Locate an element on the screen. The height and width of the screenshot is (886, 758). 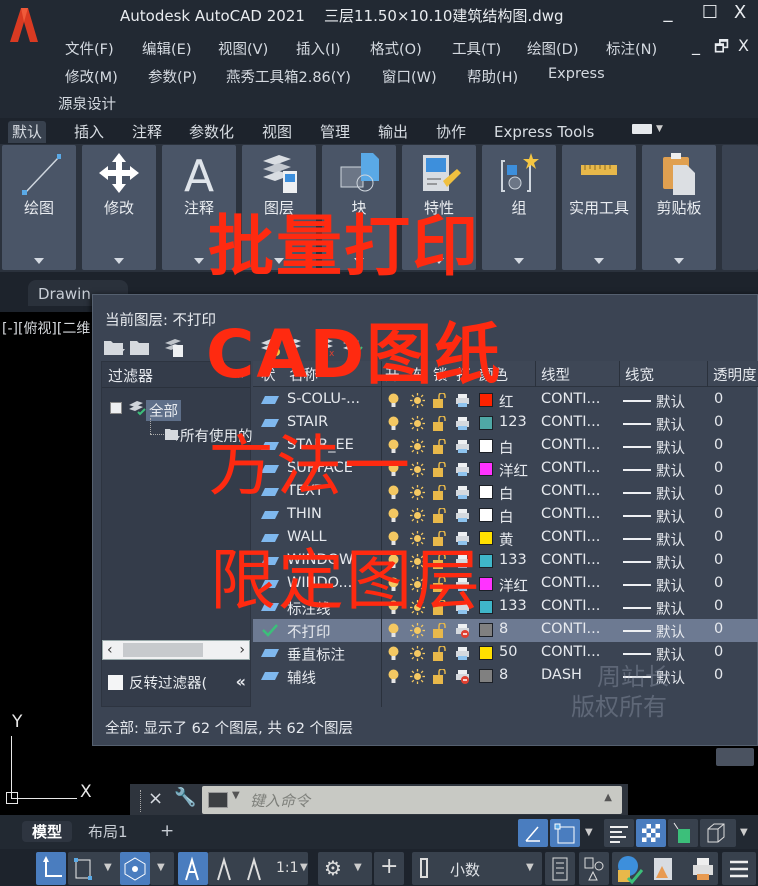
annotation-monitor-button: + is located at coordinates (389, 868).